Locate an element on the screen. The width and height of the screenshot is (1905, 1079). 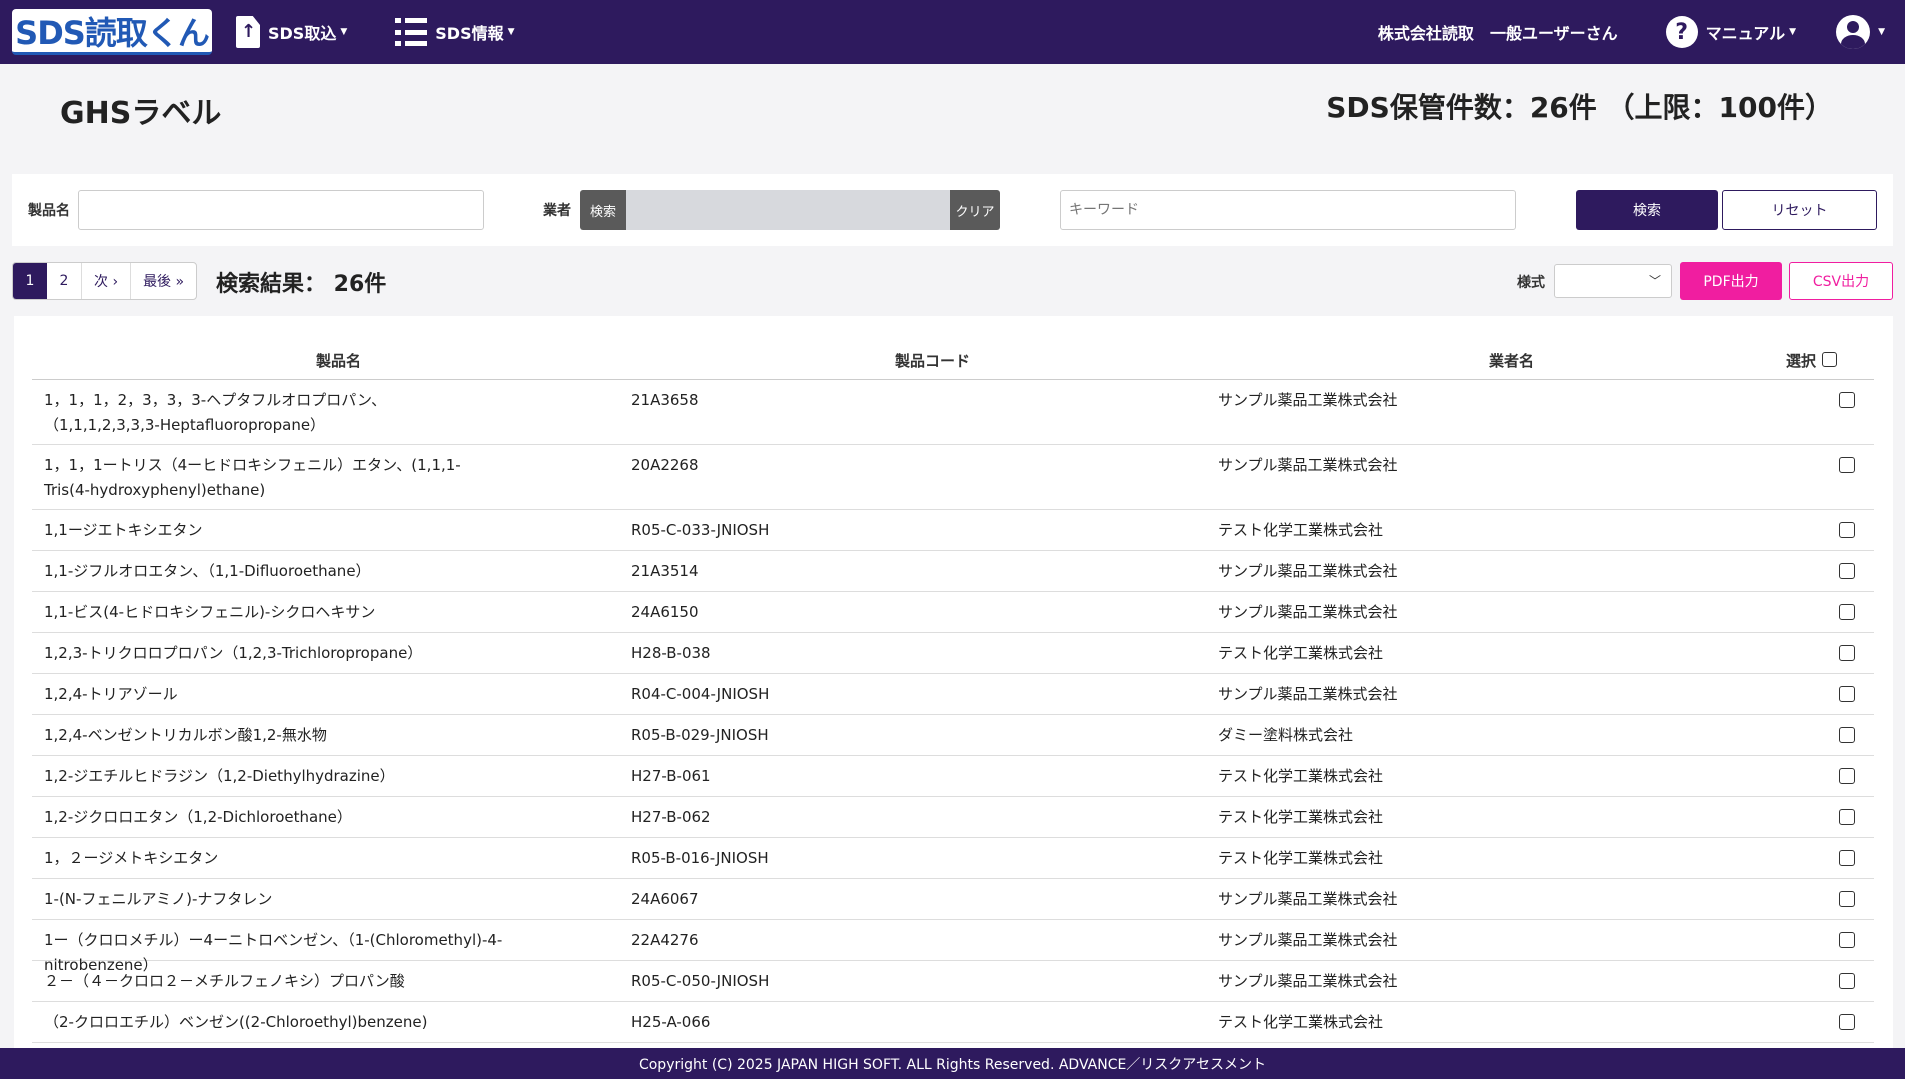
table-row: 1-(N-フェニルアミノ)-ナフタレン 24A6067 サンプル薬品工業株式会社 is located at coordinates (953, 899).